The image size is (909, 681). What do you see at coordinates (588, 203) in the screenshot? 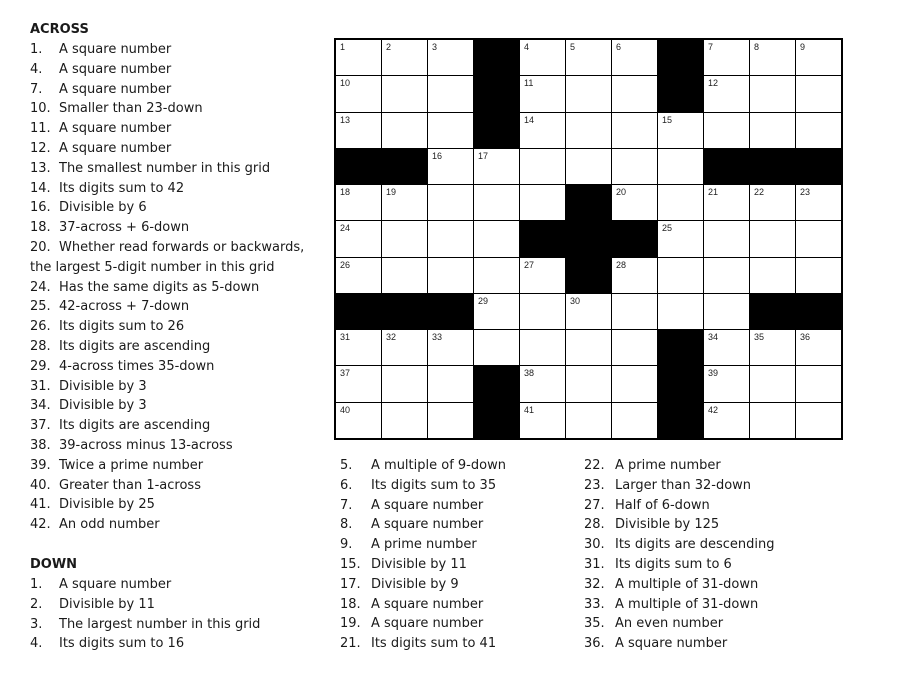
I see `grid-block` at bounding box center [588, 203].